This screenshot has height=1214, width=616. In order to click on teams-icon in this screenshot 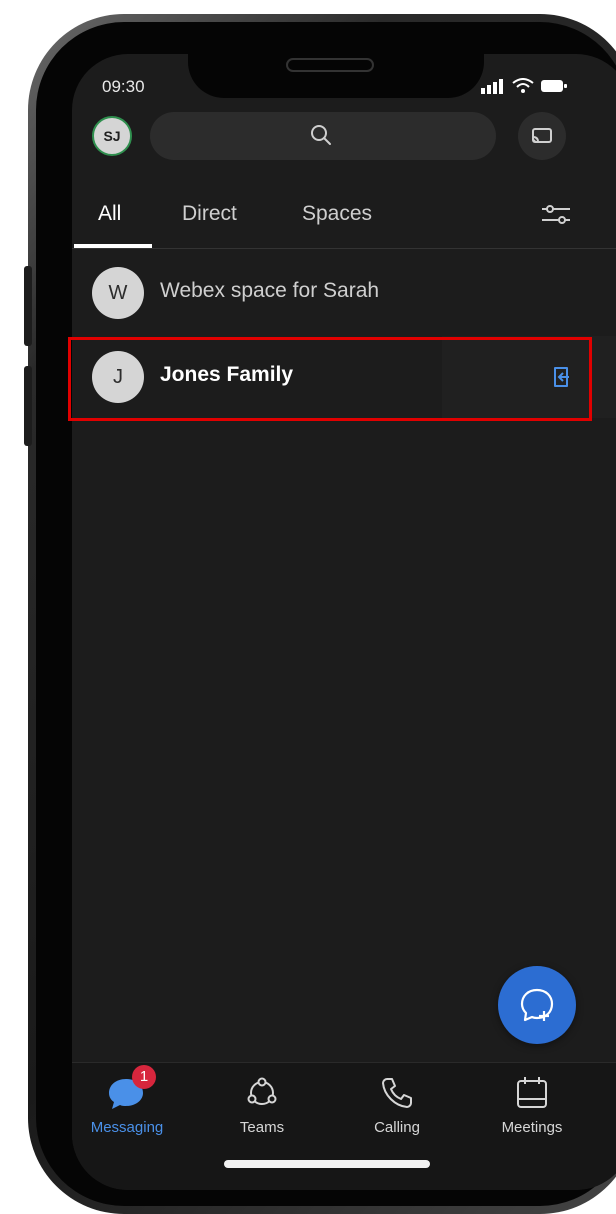, I will do `click(262, 1091)`.